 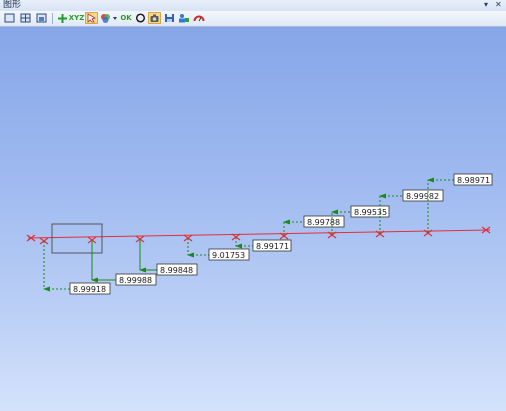 I want to click on view-multi-icon, so click(x=25, y=18).